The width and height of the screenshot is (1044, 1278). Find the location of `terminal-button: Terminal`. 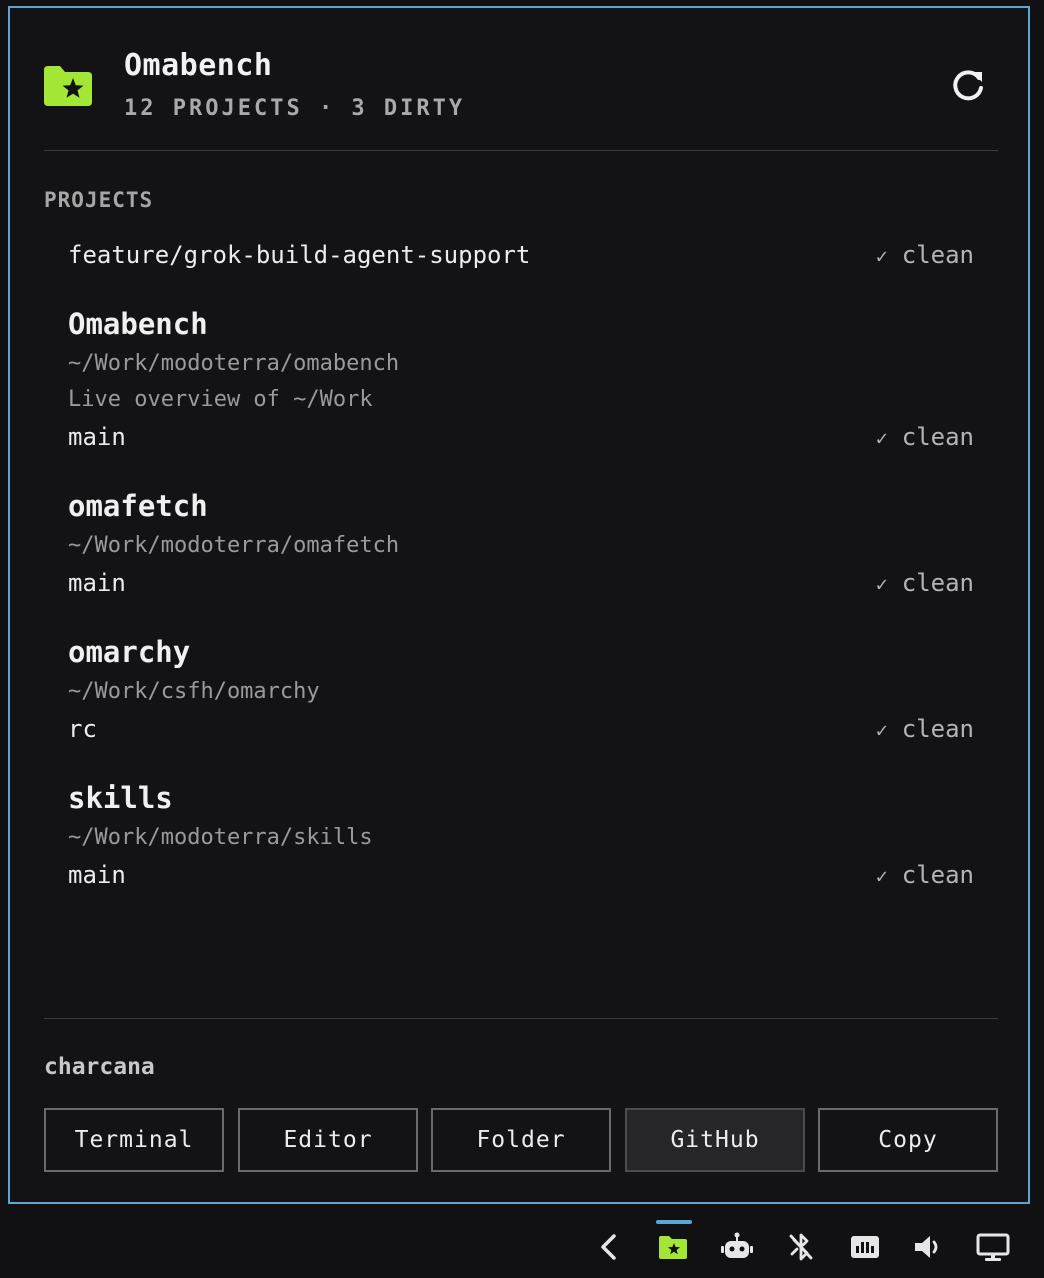

terminal-button: Terminal is located at coordinates (134, 1140).